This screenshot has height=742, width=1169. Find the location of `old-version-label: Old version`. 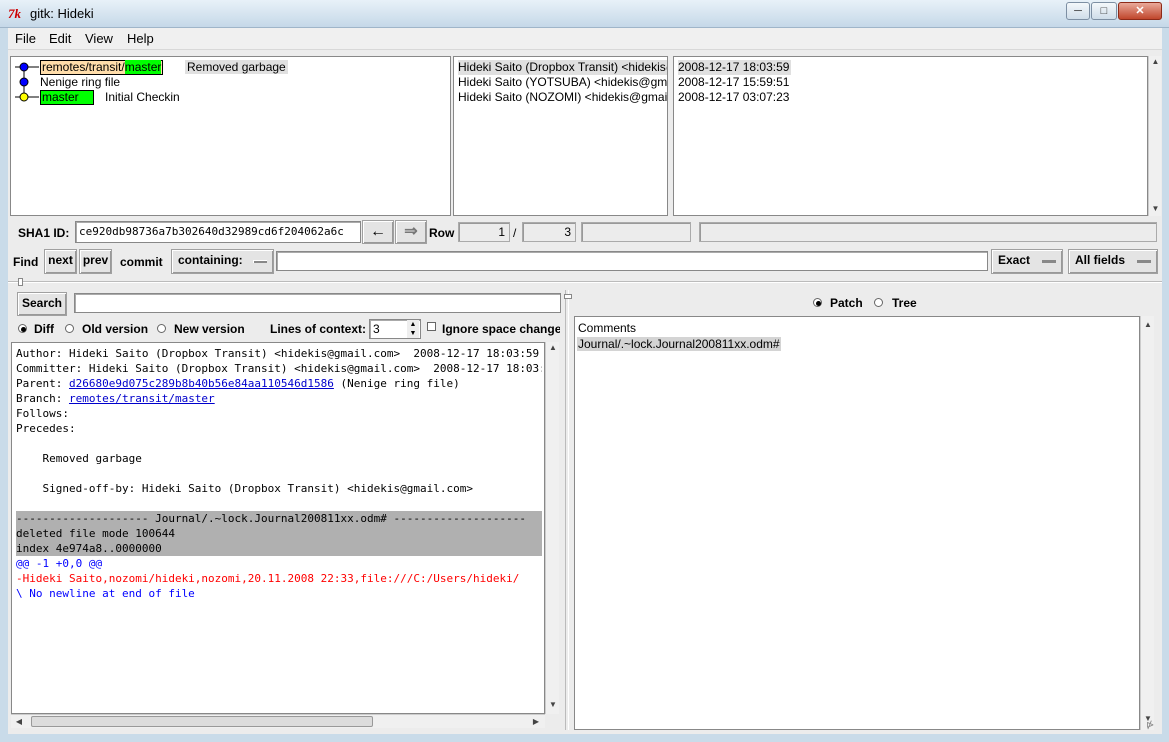

old-version-label: Old version is located at coordinates (115, 329).